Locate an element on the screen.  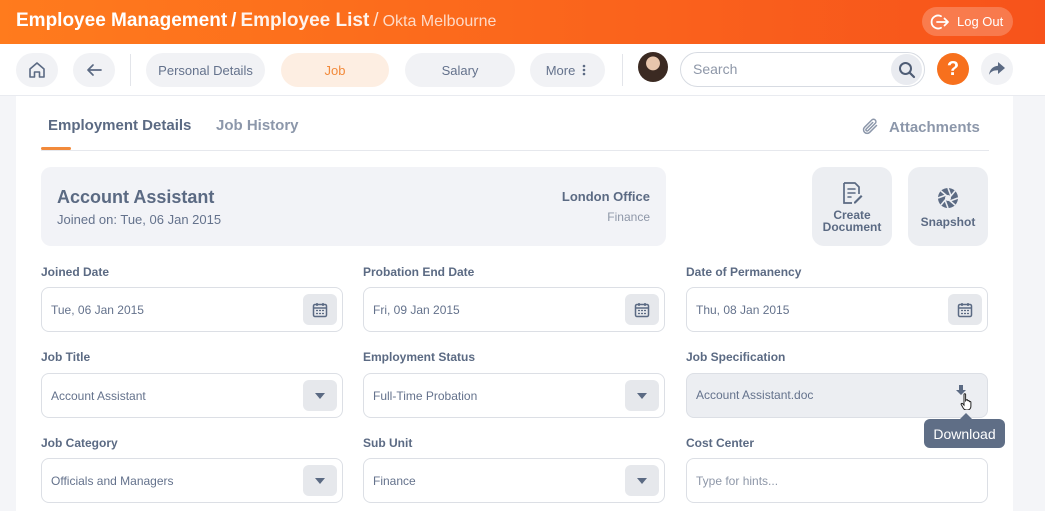
tab-job: Job is located at coordinates (335, 70).